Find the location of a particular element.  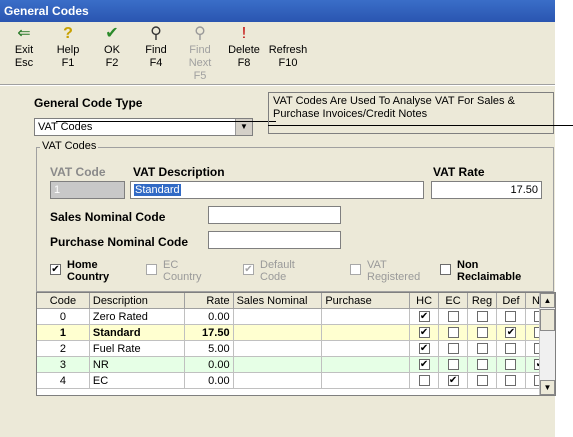

exit-button: ⇐ Exit Esc is located at coordinates (24, 46).